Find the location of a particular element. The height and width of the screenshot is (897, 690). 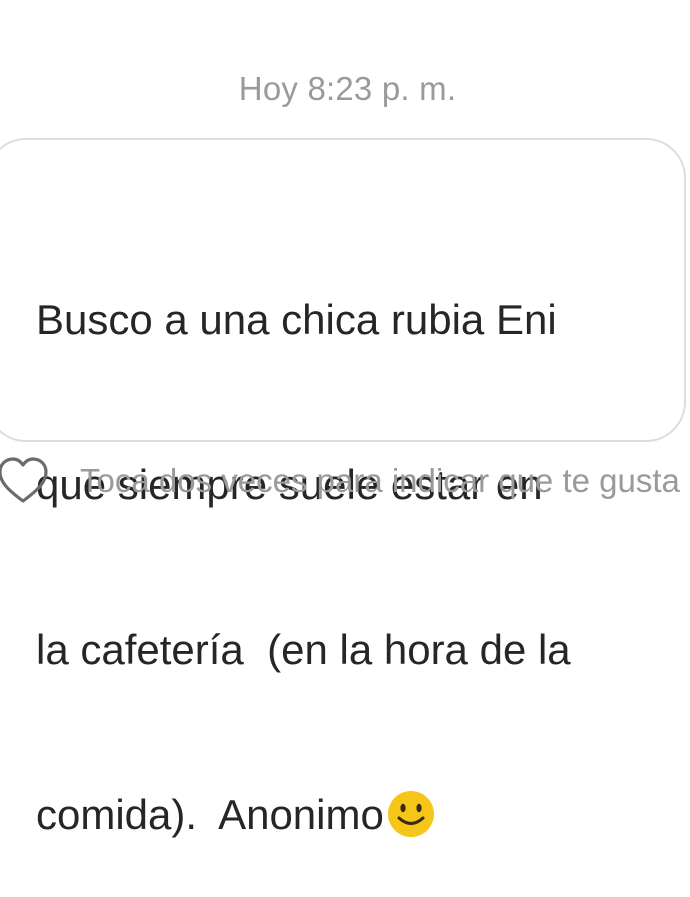

message-line: la cafetería (en la hora de la is located at coordinates (303, 649).